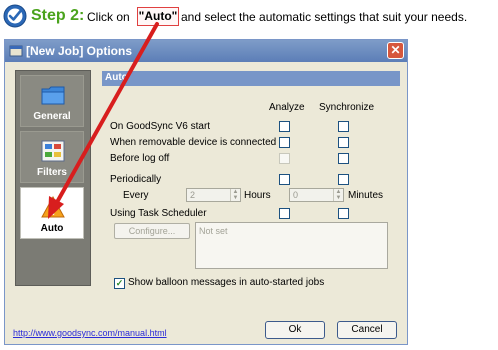 Image resolution: width=498 pixels, height=350 pixels. Describe the element at coordinates (90, 333) in the screenshot. I see `manual-link: http://www.goodsync.com/manual.html` at that location.